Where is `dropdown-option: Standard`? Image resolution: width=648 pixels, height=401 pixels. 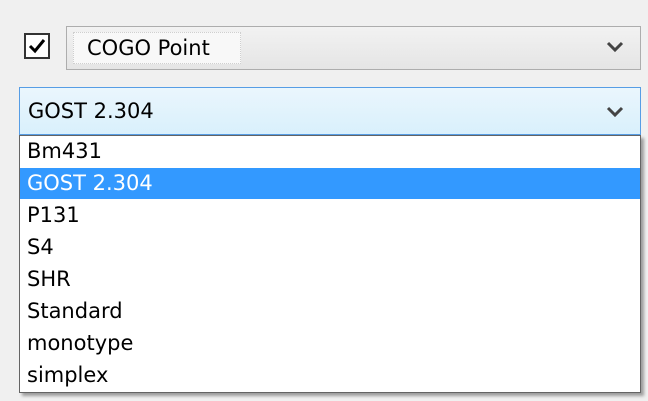
dropdown-option: Standard is located at coordinates (330, 311).